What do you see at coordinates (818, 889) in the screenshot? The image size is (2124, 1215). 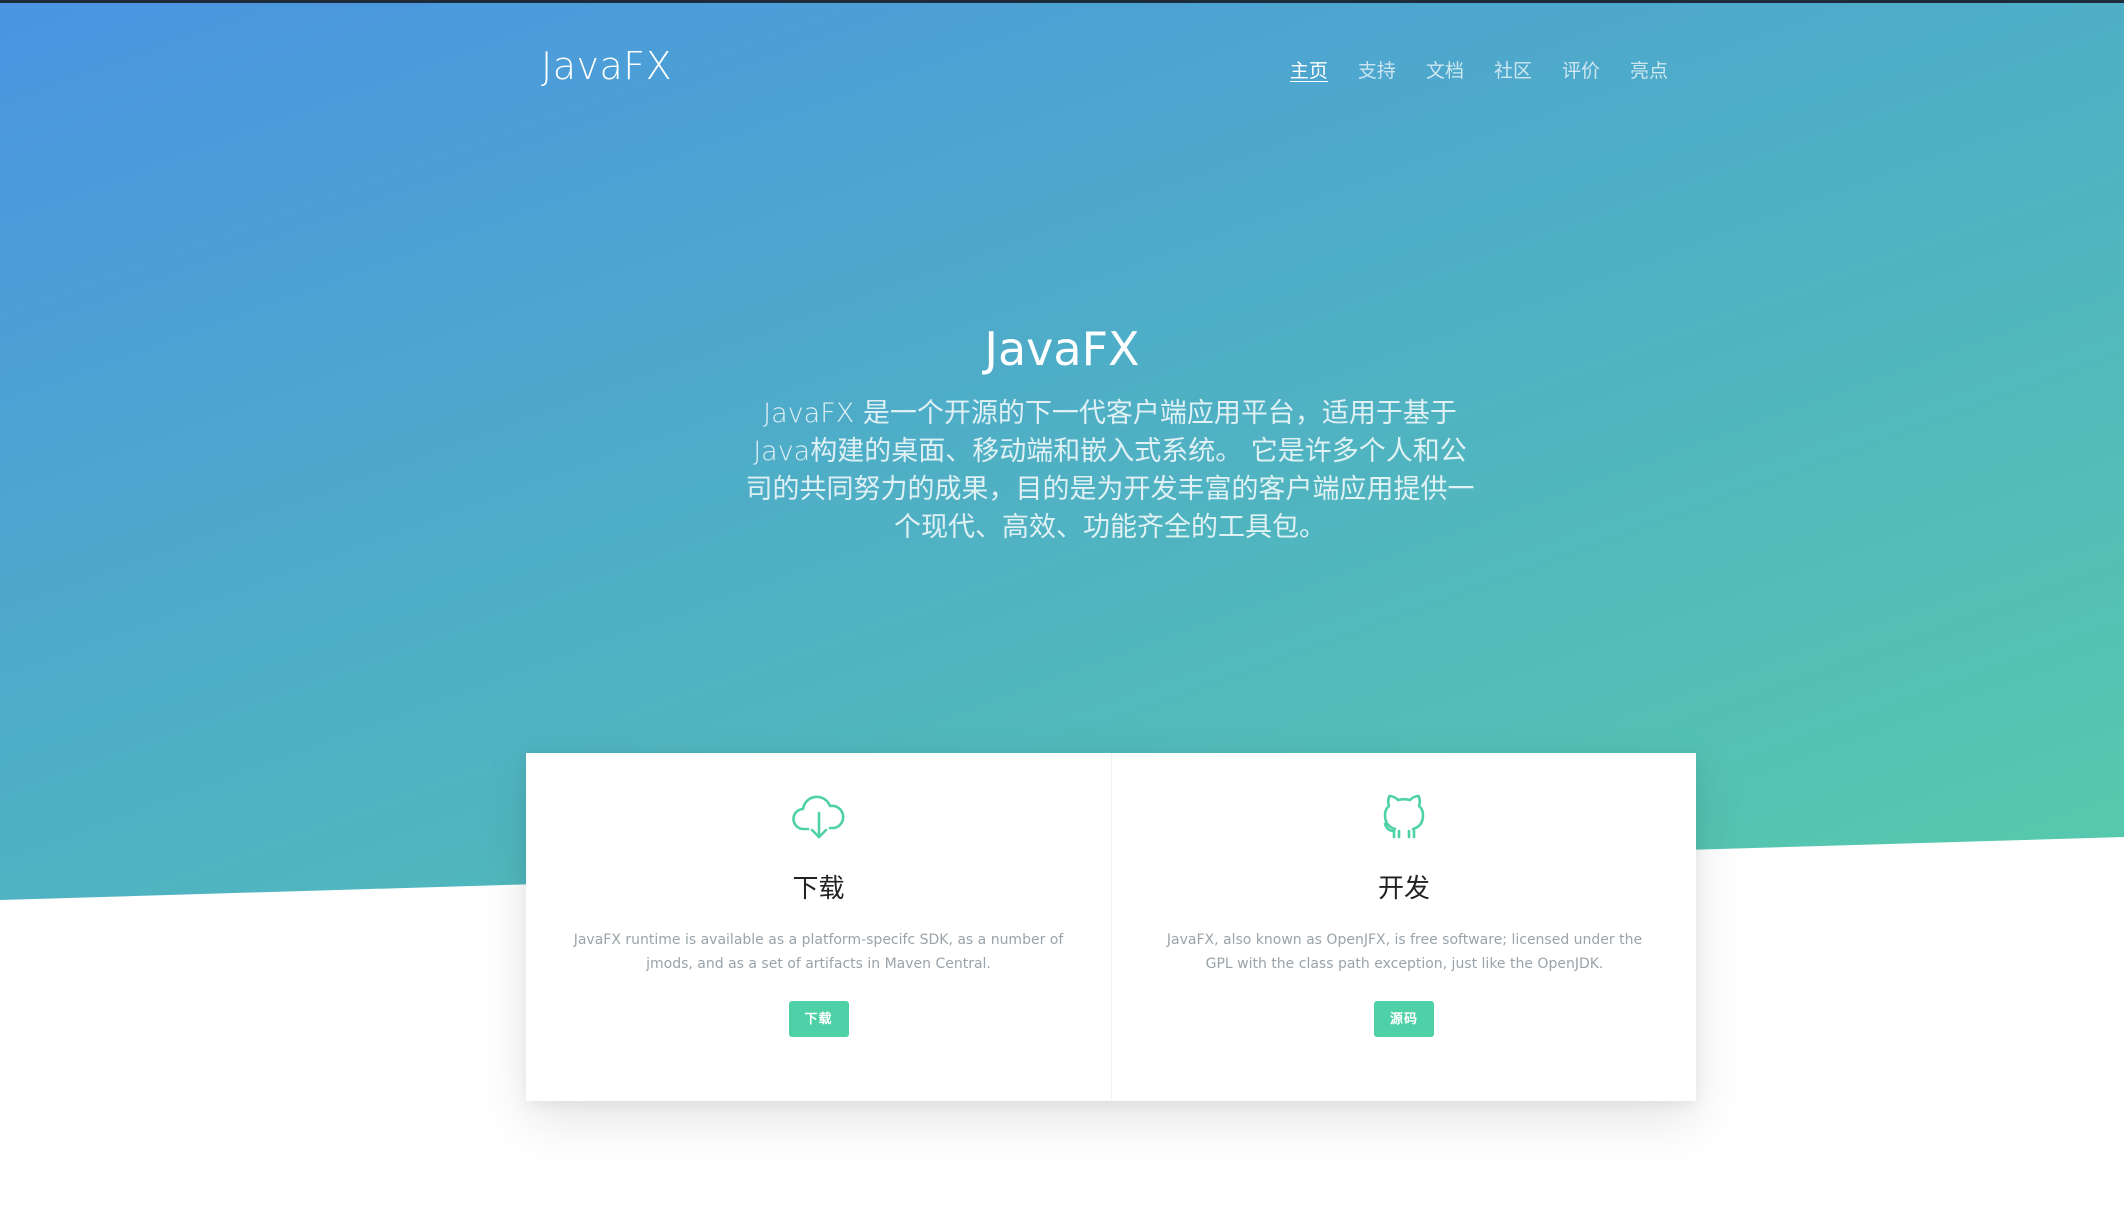 I see `download-card-title: 下载` at bounding box center [818, 889].